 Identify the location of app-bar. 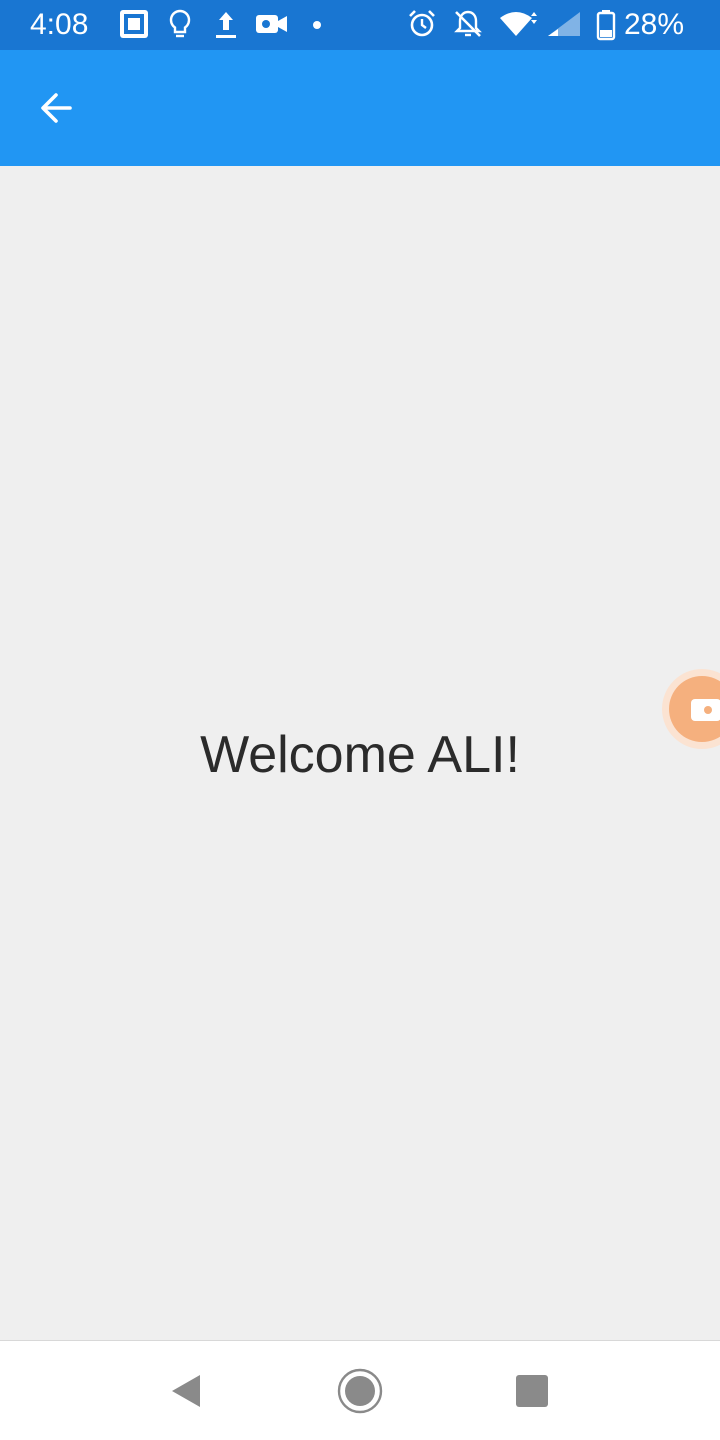
(360, 108).